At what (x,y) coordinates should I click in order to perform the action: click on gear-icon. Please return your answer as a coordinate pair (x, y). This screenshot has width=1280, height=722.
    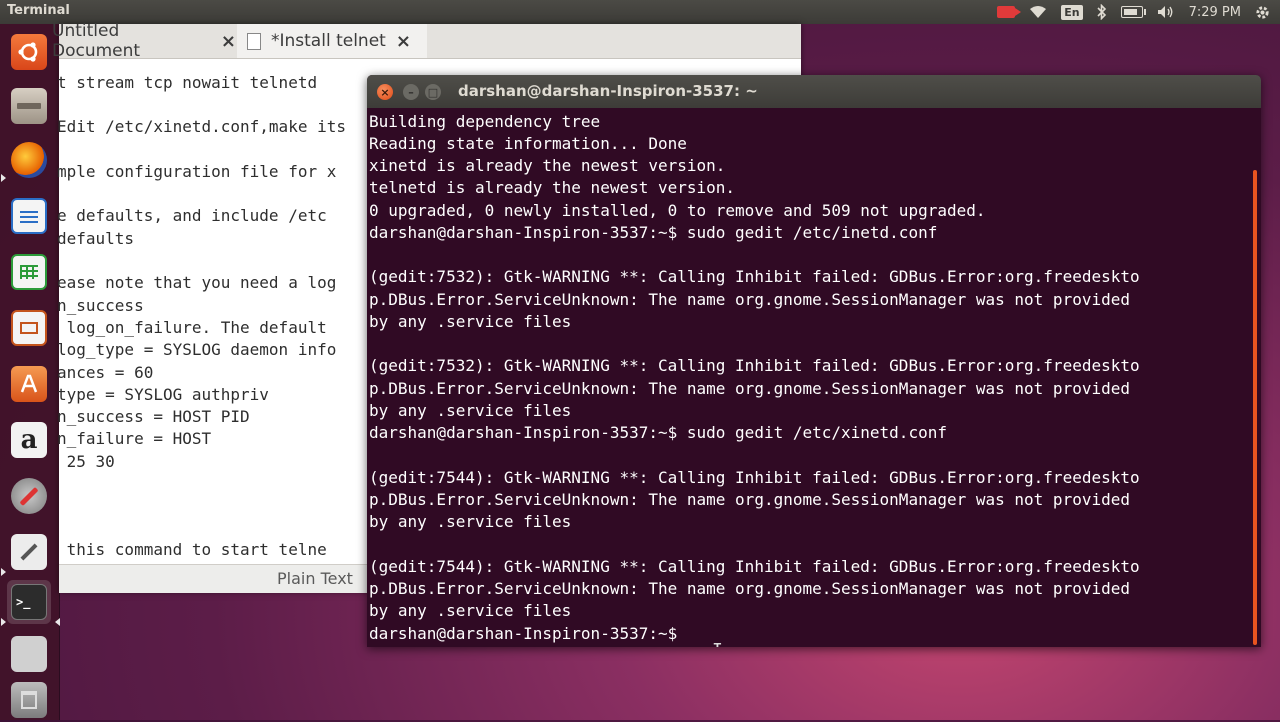
    Looking at the image, I should click on (1262, 12).